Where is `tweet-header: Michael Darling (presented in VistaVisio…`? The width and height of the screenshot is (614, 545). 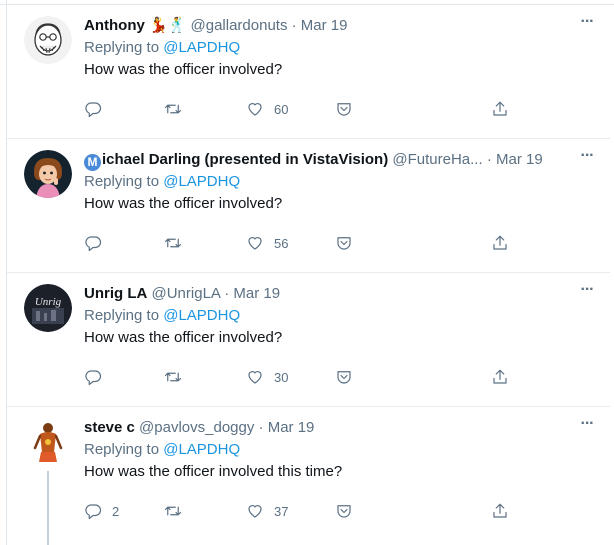 tweet-header: Michael Darling (presented in VistaVisio… is located at coordinates (332, 160).